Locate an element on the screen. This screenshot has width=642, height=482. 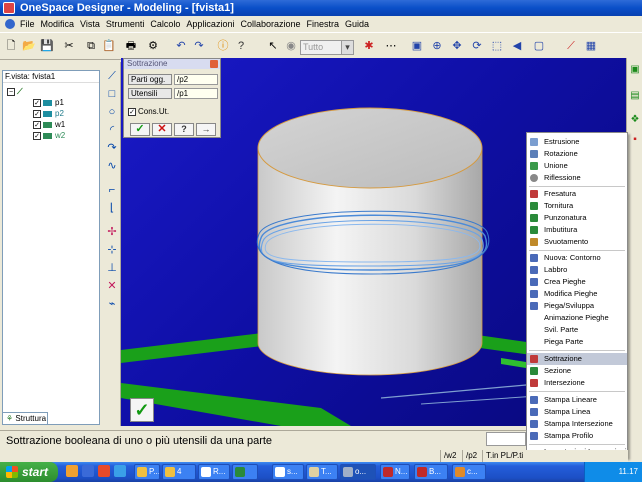
menu-item-riflessione: Riflessione is located at coordinates (577, 178).